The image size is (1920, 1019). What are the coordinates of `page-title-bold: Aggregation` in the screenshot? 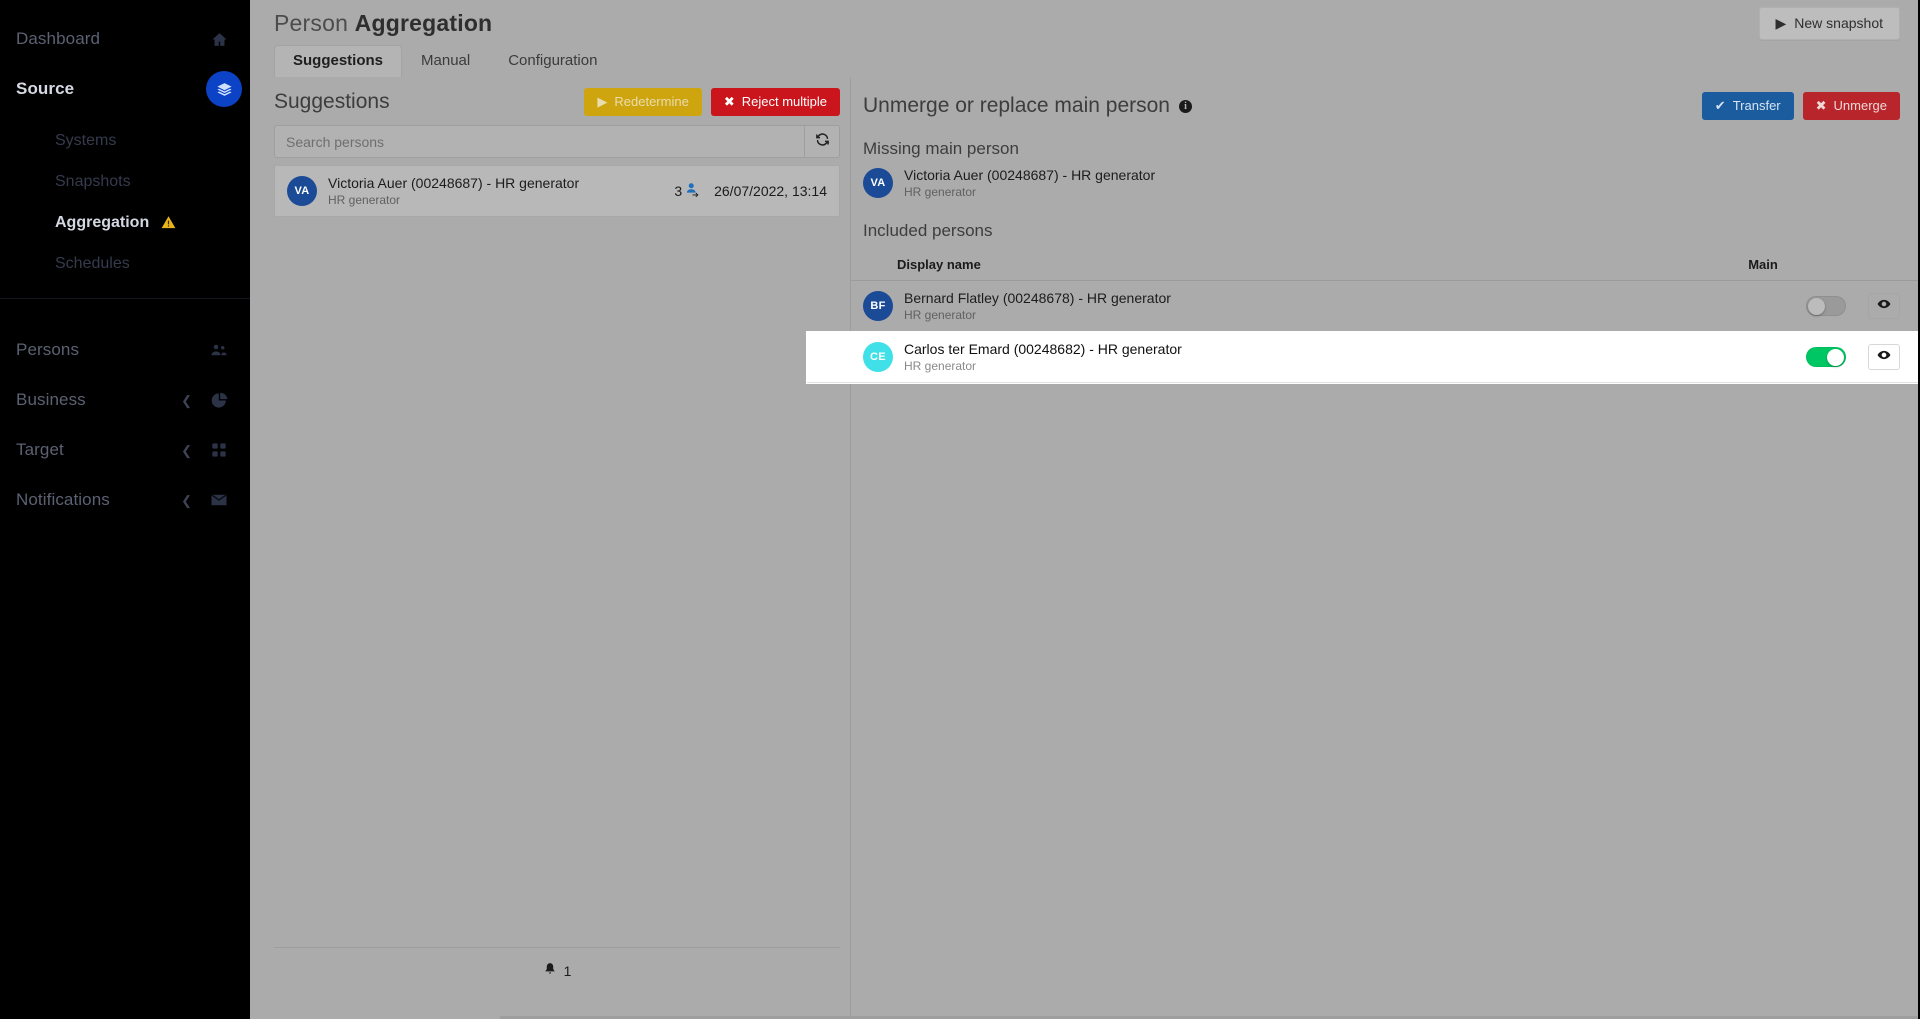 It's located at (423, 22).